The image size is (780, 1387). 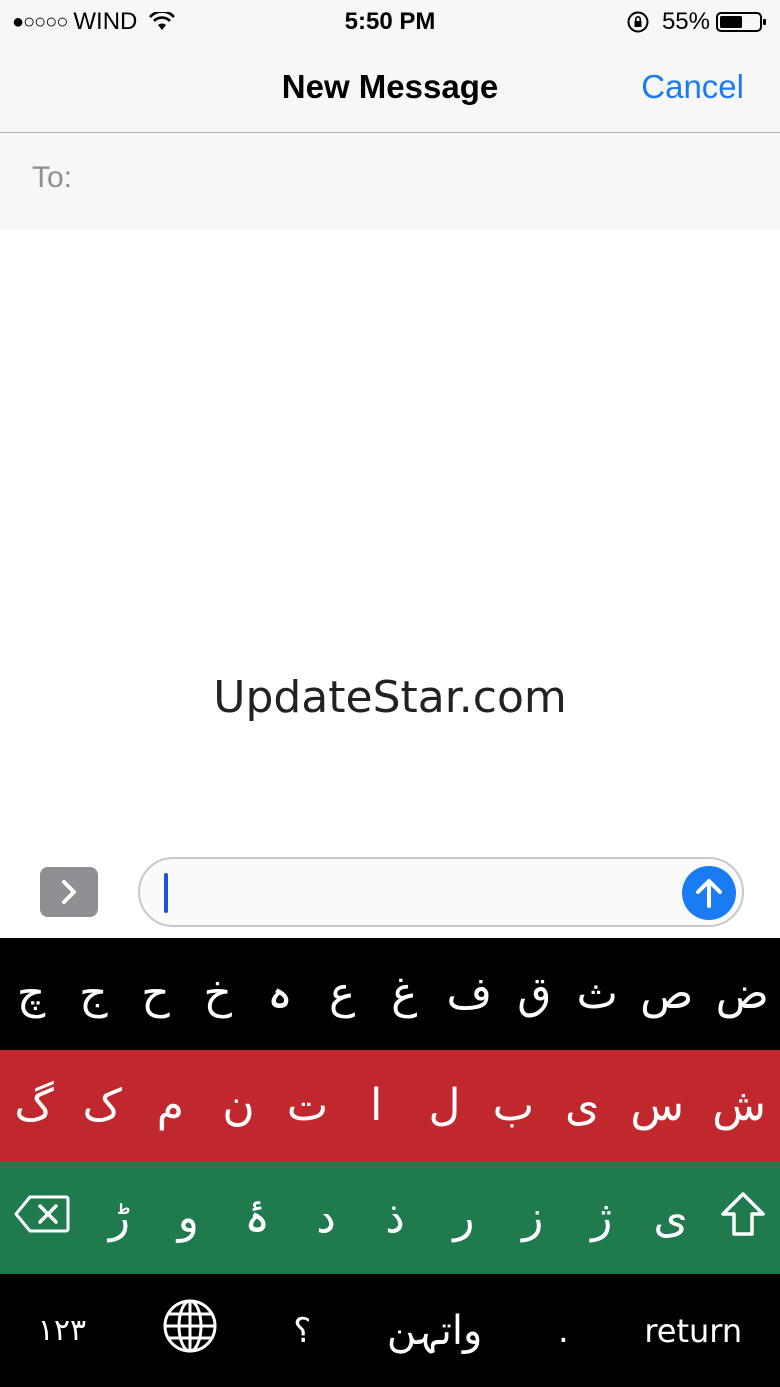 I want to click on key: ل, so click(x=444, y=1106).